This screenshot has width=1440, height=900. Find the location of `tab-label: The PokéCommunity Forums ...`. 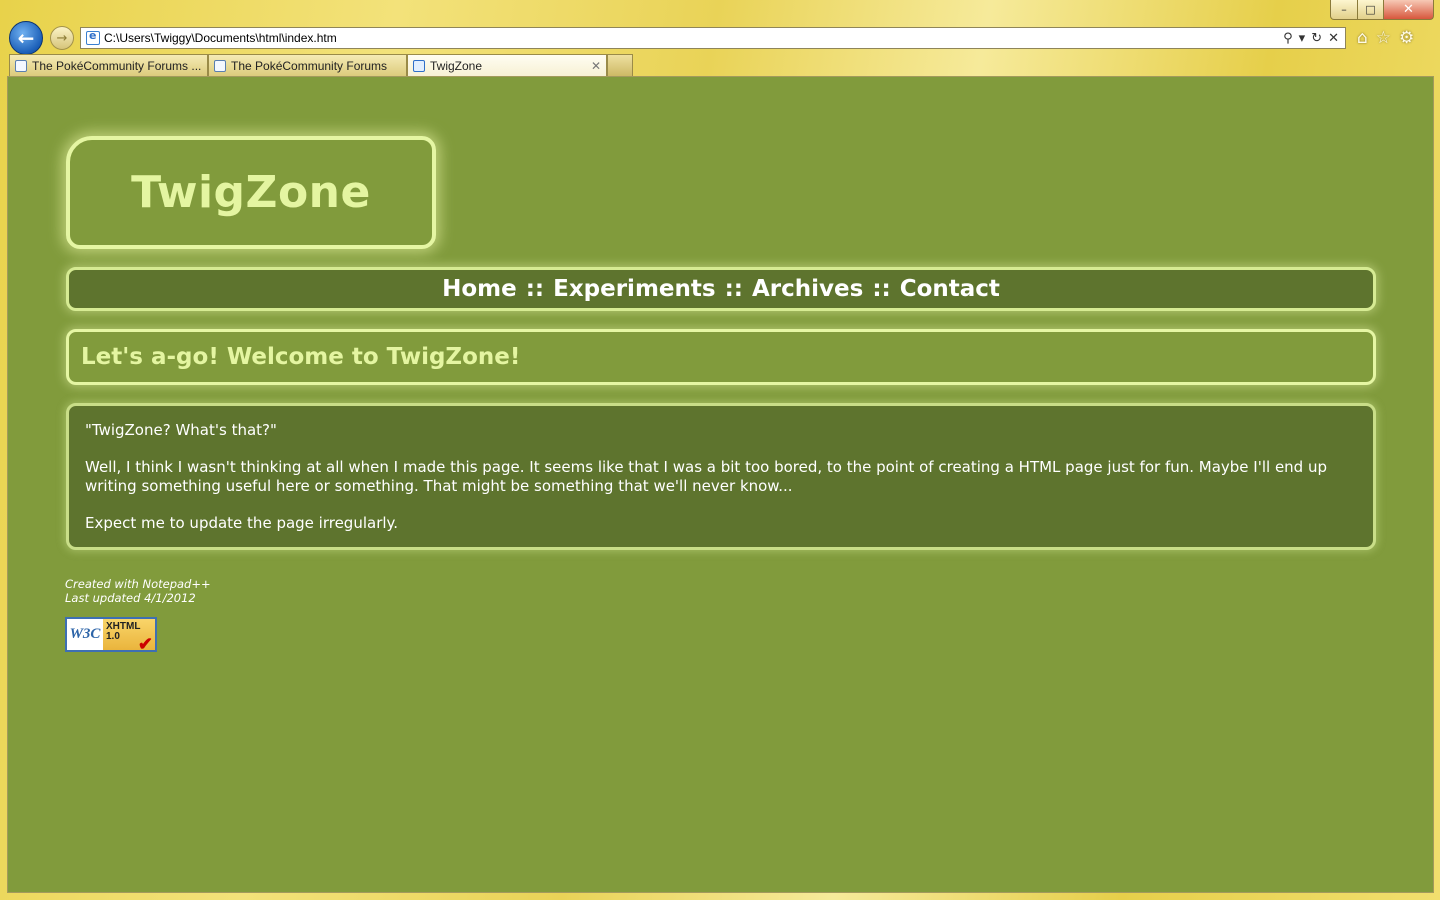

tab-label: The PokéCommunity Forums ... is located at coordinates (117, 65).